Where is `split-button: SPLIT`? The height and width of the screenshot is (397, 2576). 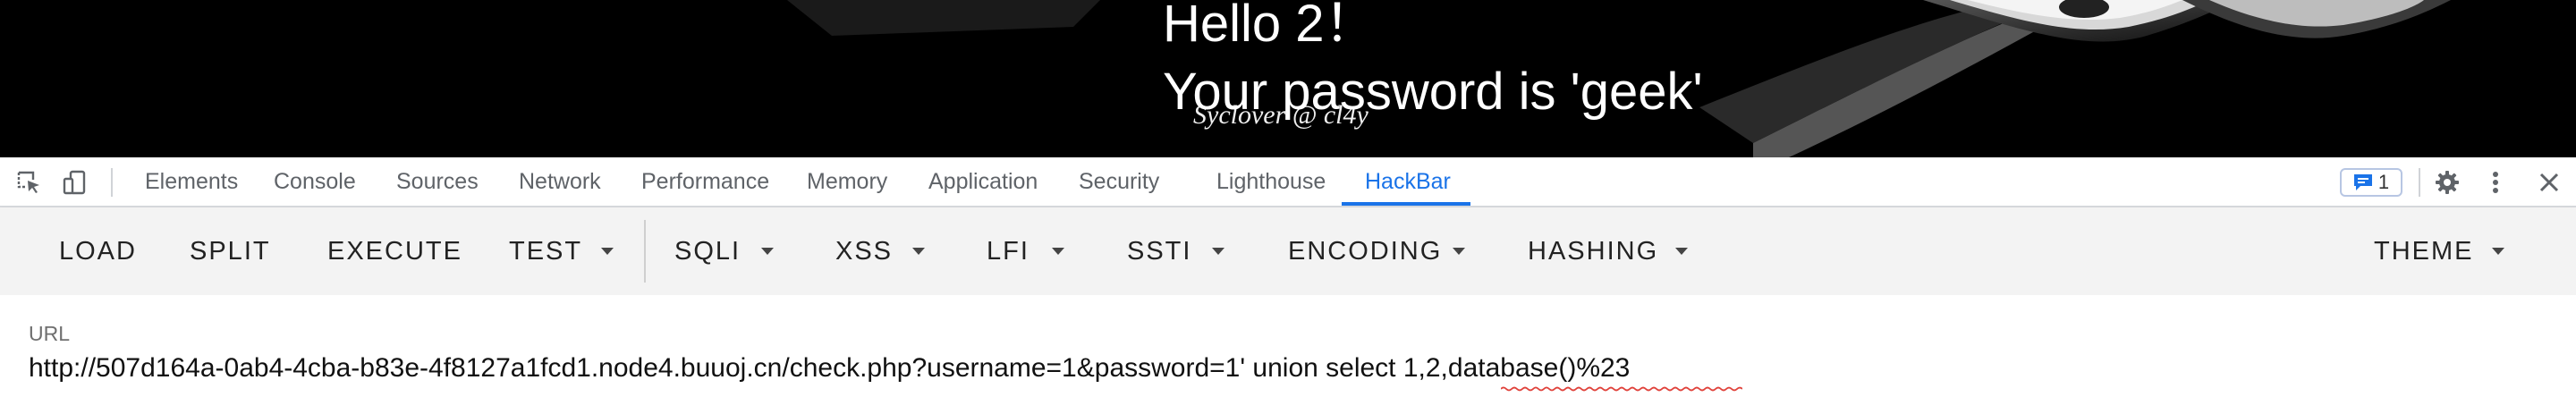
split-button: SPLIT is located at coordinates (230, 251).